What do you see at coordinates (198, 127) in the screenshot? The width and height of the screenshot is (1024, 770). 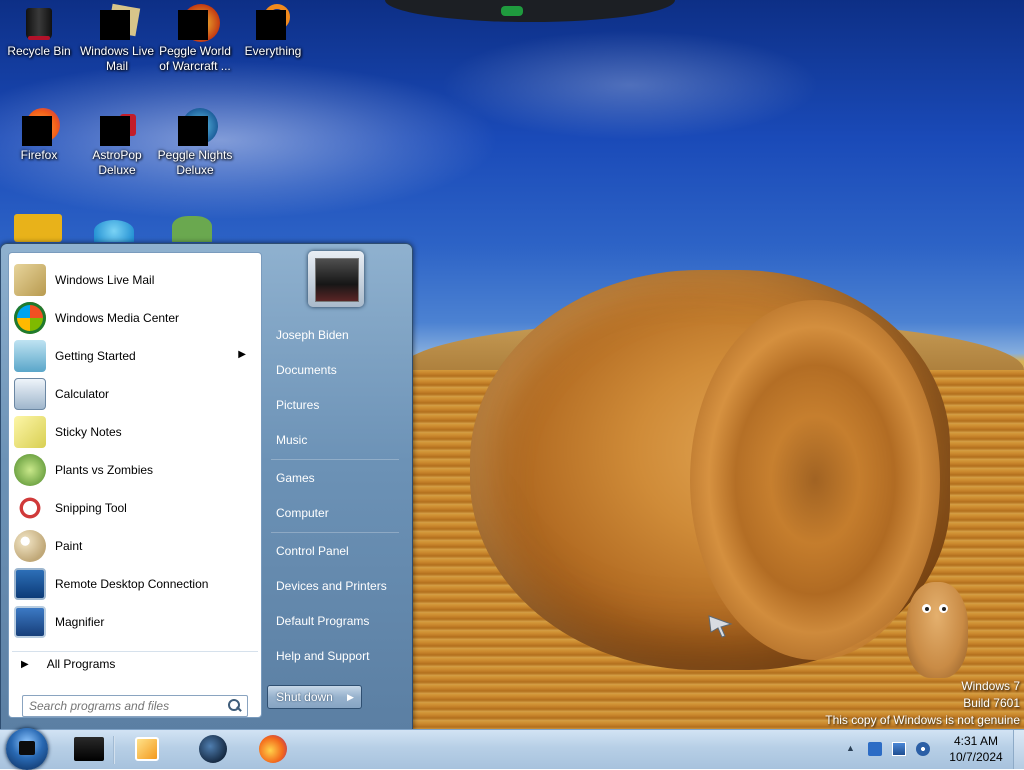 I see `peggle-nights-icon` at bounding box center [198, 127].